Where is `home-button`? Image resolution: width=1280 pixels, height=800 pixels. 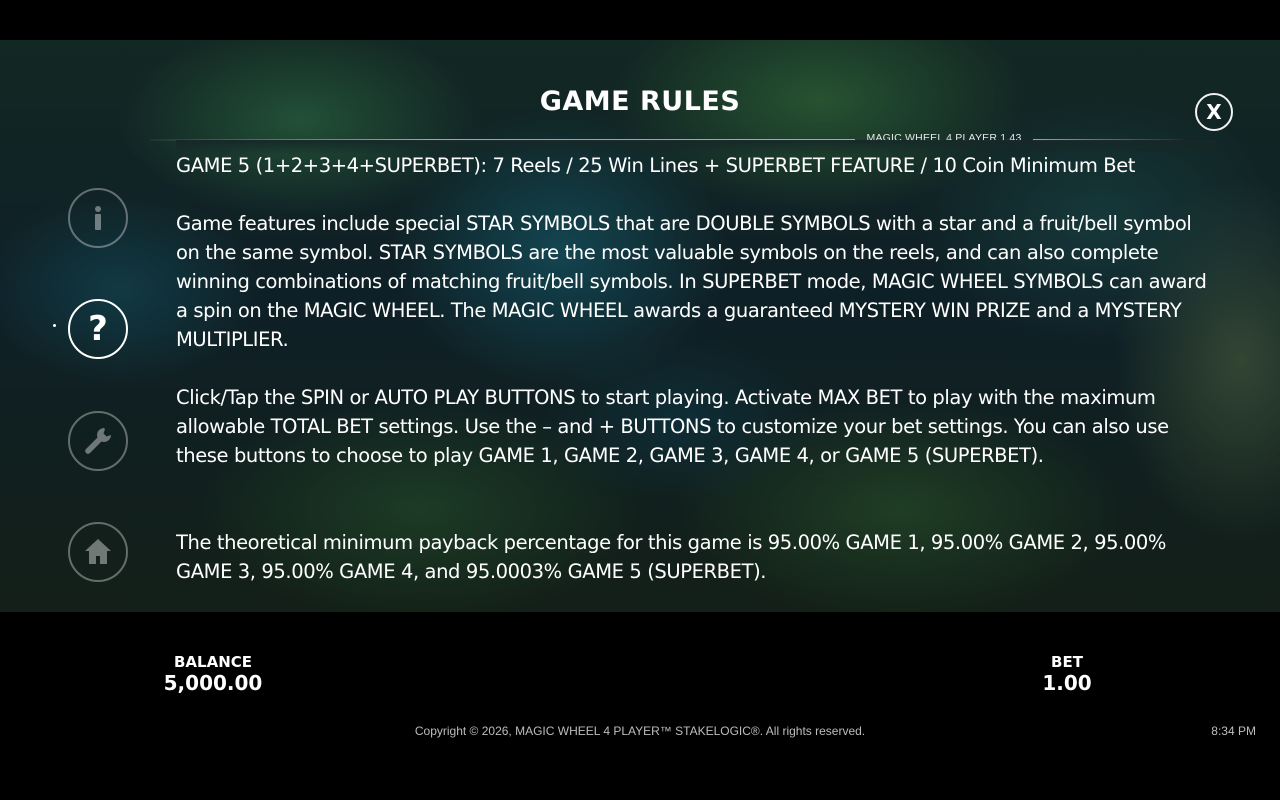 home-button is located at coordinates (98, 552).